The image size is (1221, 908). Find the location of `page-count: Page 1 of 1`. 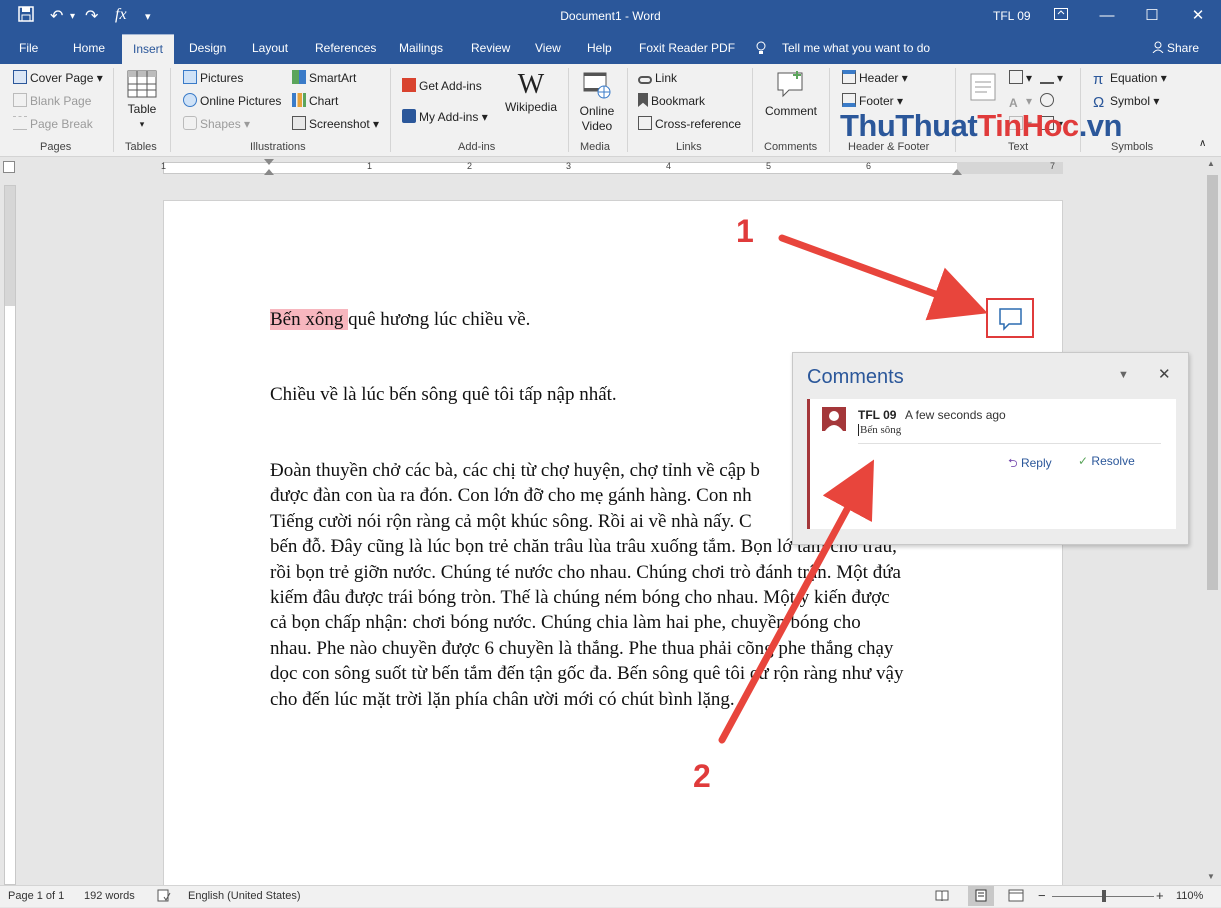

page-count: Page 1 of 1 is located at coordinates (36, 896).